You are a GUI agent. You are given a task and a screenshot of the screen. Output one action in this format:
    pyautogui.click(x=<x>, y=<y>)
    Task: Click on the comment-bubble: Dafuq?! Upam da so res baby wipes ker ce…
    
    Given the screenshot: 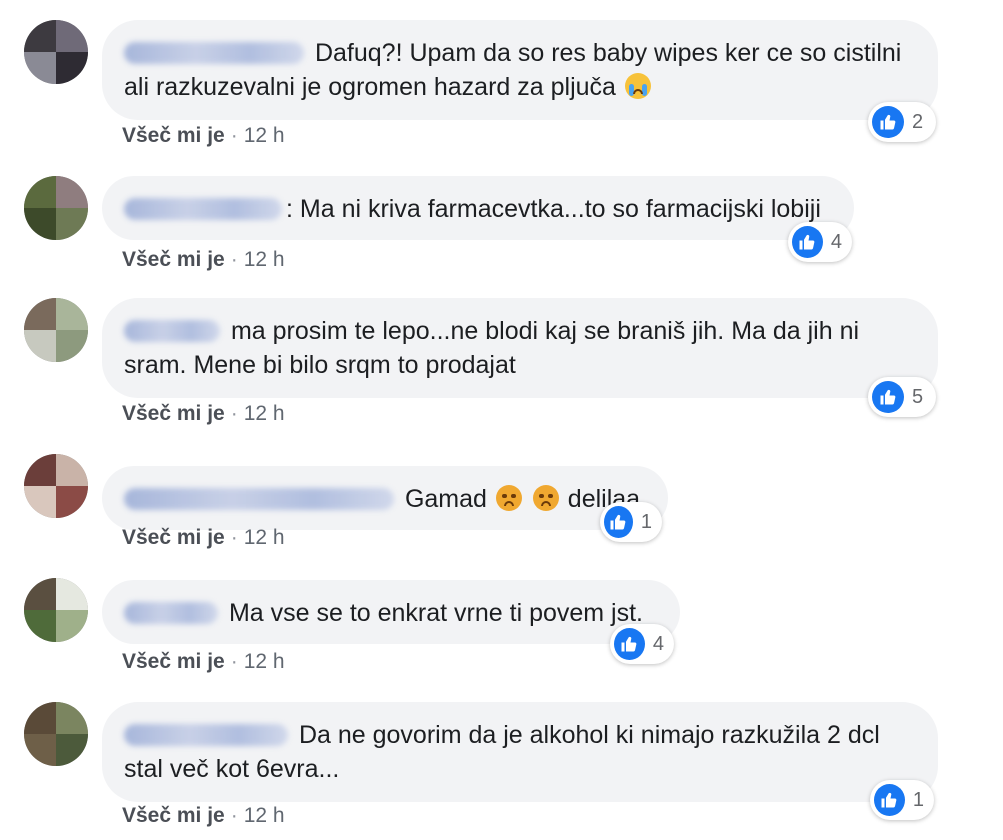 What is the action you would take?
    pyautogui.click(x=520, y=70)
    